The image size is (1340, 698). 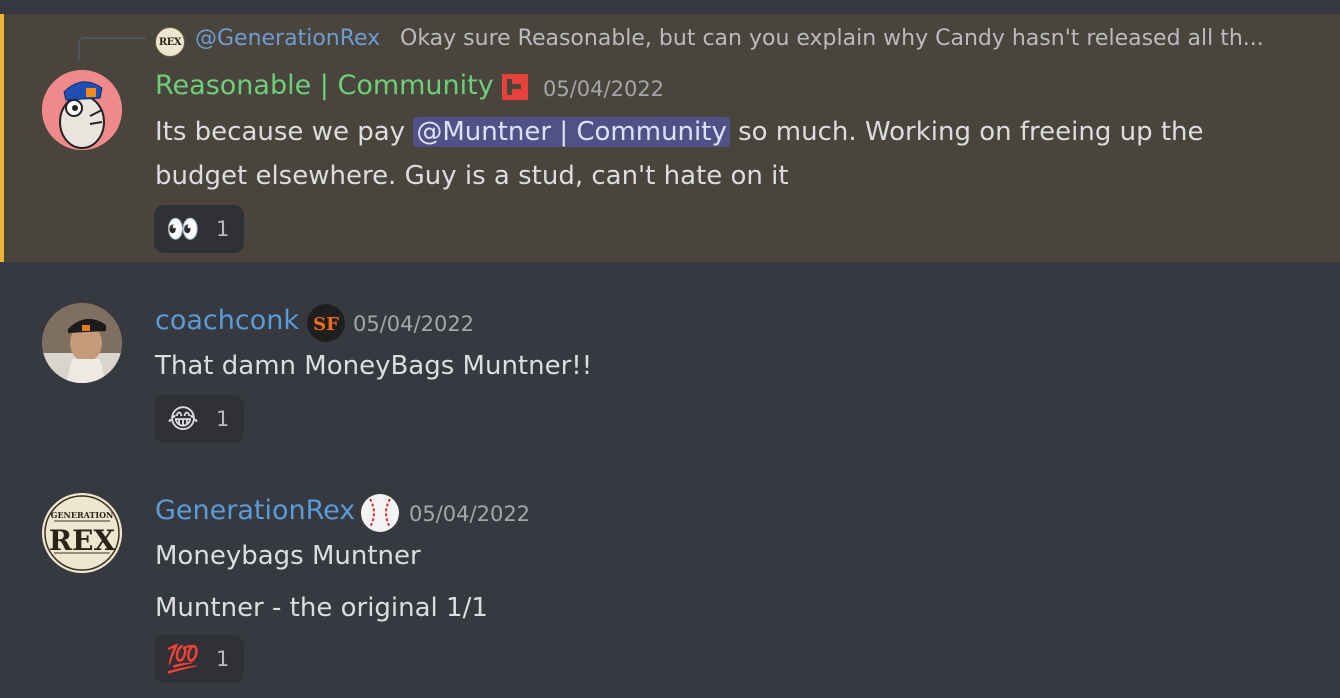 What do you see at coordinates (82, 515) in the screenshot?
I see `svg-text: GENERATION` at bounding box center [82, 515].